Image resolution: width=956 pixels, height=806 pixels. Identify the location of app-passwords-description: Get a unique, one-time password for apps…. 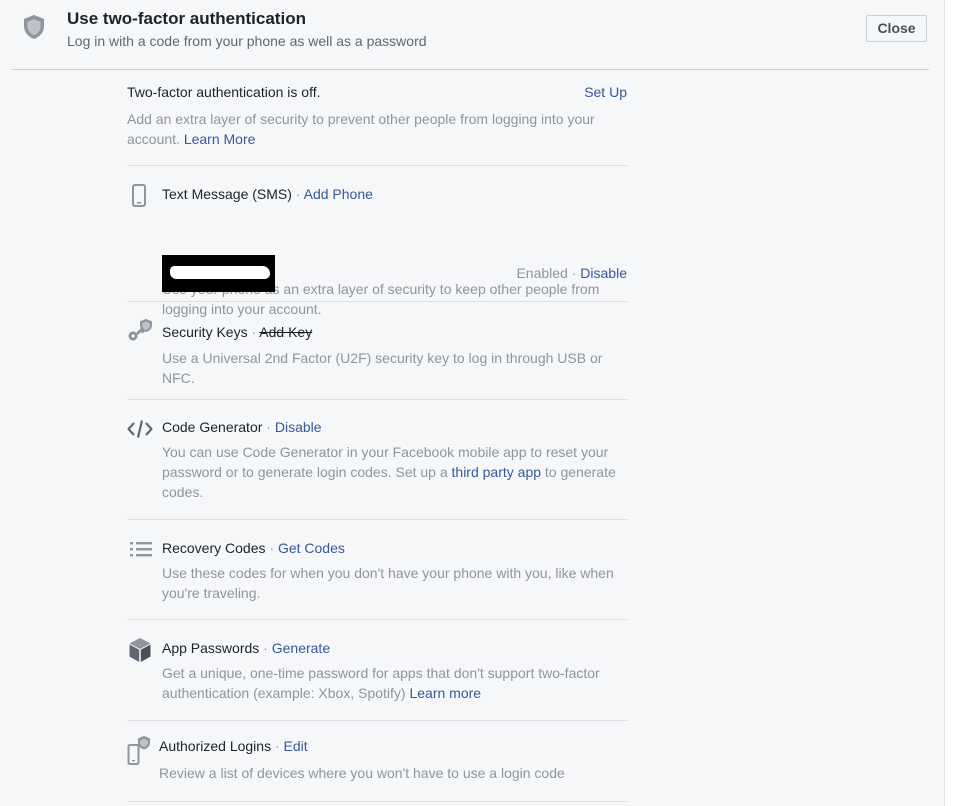
(394, 683).